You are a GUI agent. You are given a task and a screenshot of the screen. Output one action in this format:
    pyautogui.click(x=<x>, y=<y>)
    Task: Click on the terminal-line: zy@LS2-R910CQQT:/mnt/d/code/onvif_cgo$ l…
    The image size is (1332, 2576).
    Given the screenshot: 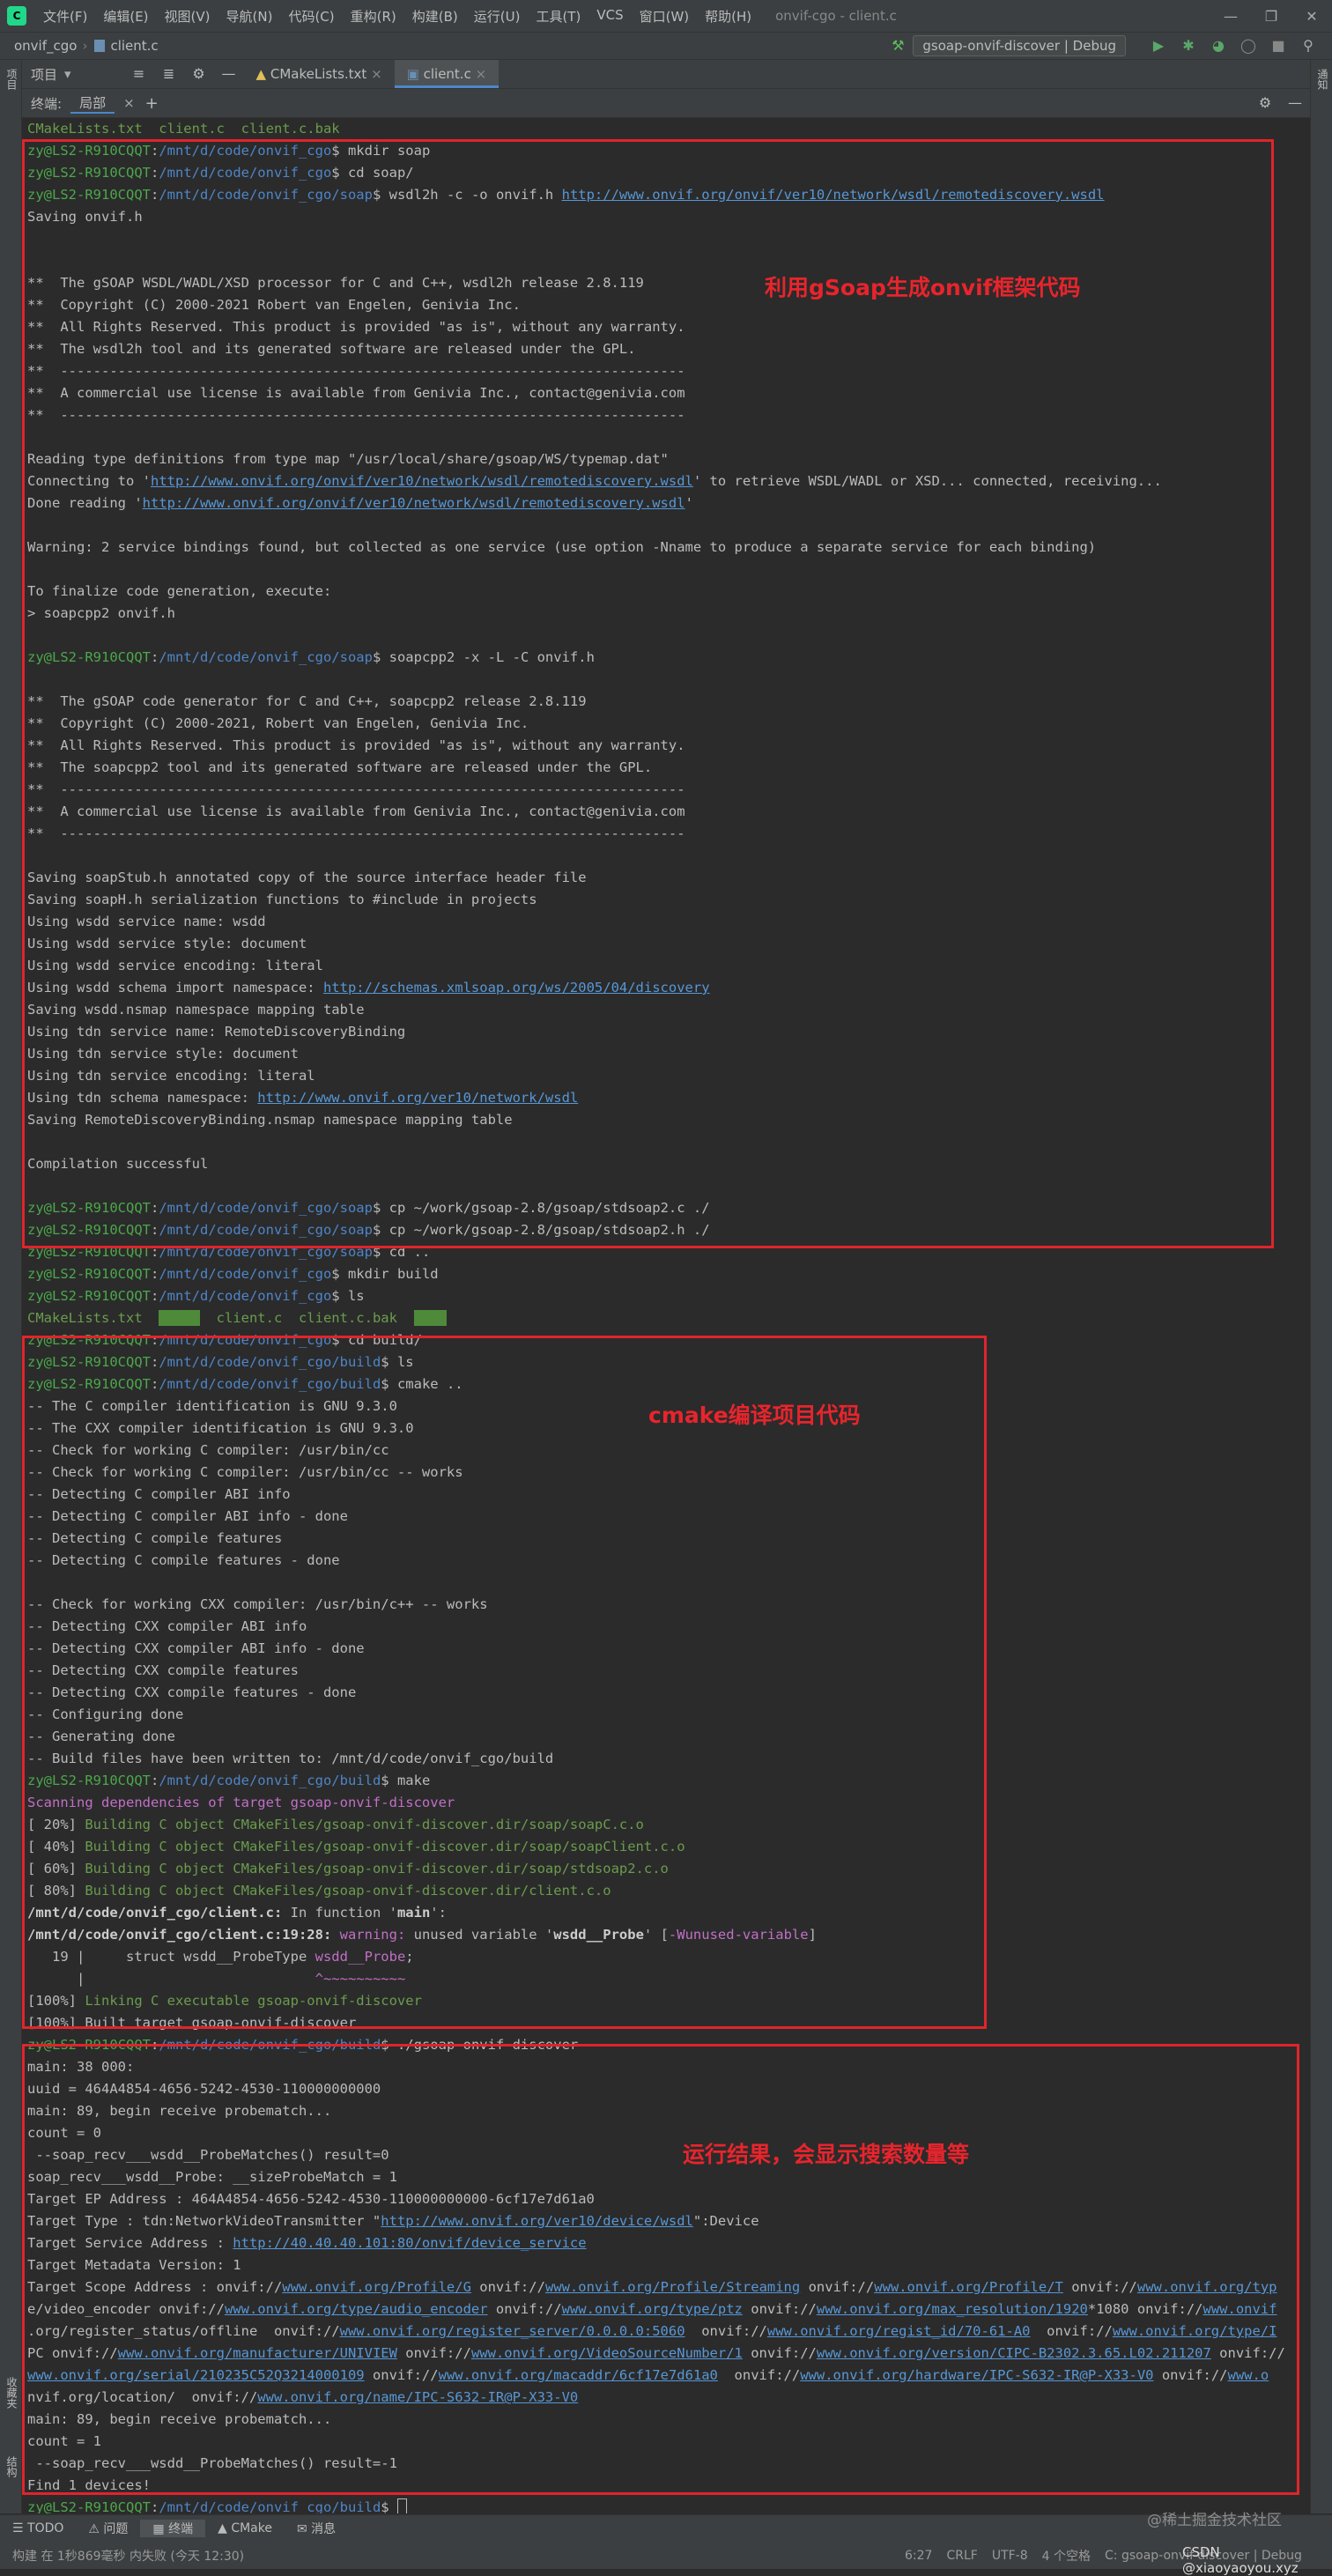 What is the action you would take?
    pyautogui.click(x=656, y=1296)
    